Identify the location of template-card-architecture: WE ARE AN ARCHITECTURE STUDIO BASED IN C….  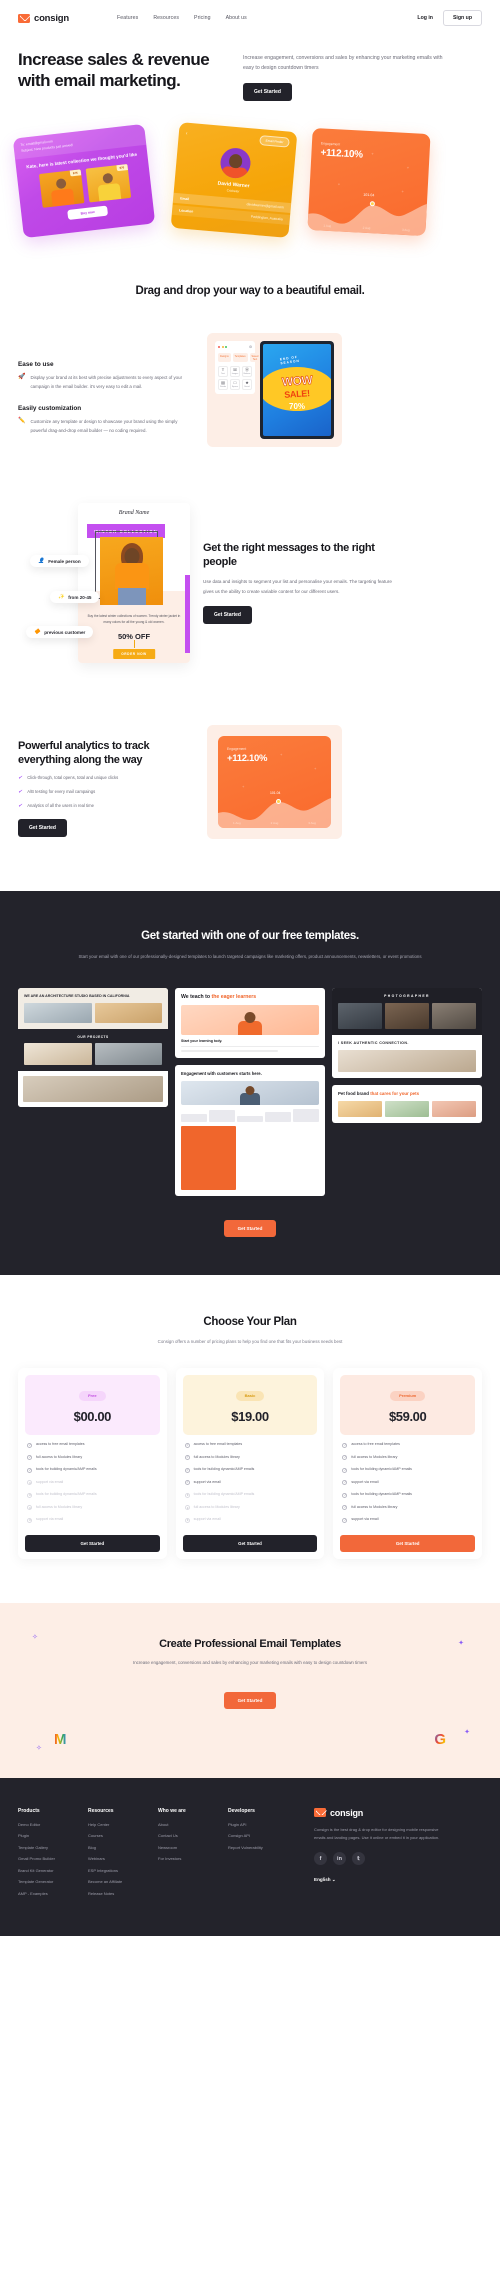
(93, 1047).